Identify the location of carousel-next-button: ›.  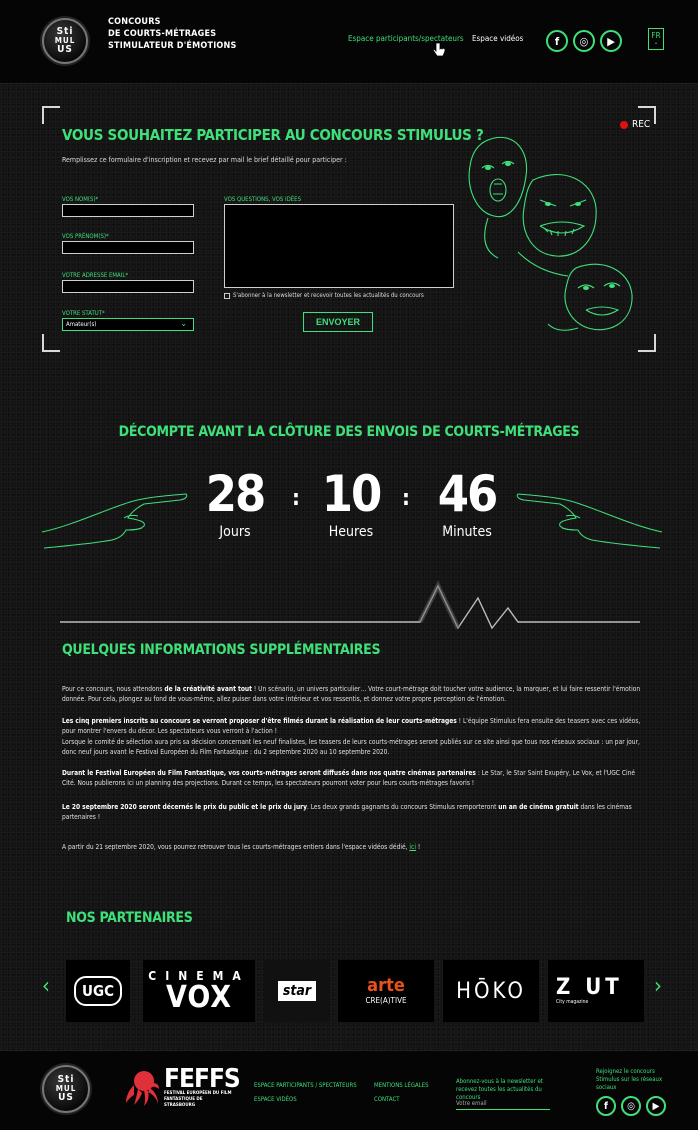
(658, 987).